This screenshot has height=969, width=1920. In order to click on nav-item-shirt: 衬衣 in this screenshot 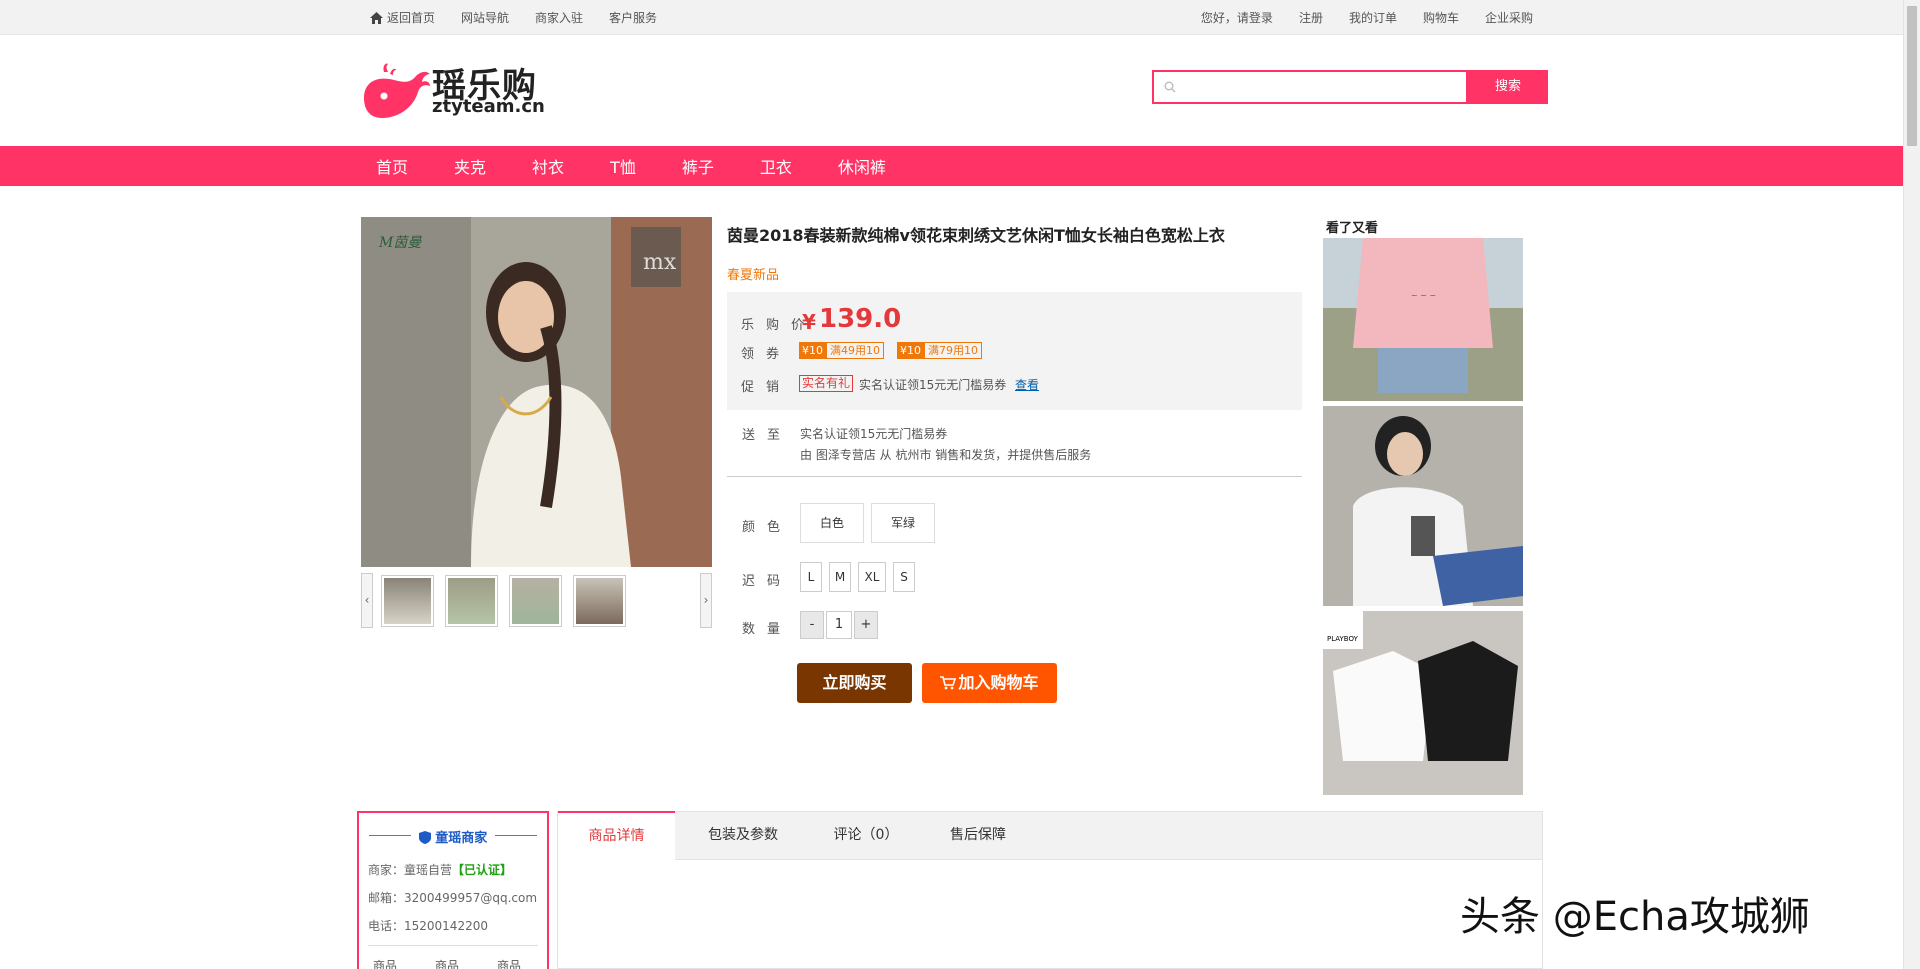, I will do `click(548, 166)`.